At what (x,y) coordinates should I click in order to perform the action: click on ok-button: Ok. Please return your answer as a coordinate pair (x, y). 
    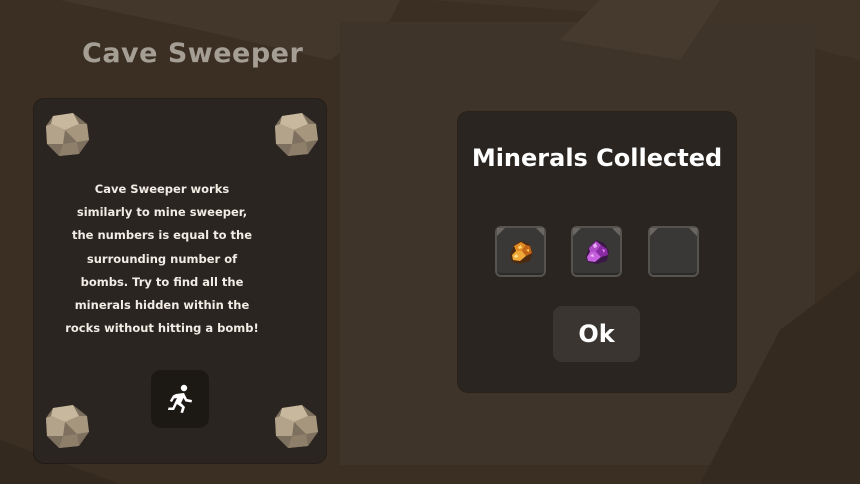
    Looking at the image, I should click on (596, 334).